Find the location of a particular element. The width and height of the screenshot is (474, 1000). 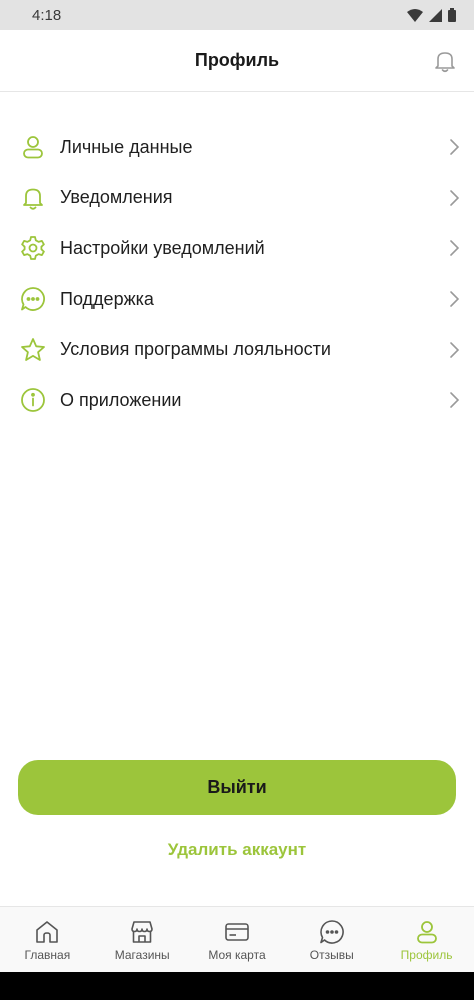

status-icons is located at coordinates (431, 15).